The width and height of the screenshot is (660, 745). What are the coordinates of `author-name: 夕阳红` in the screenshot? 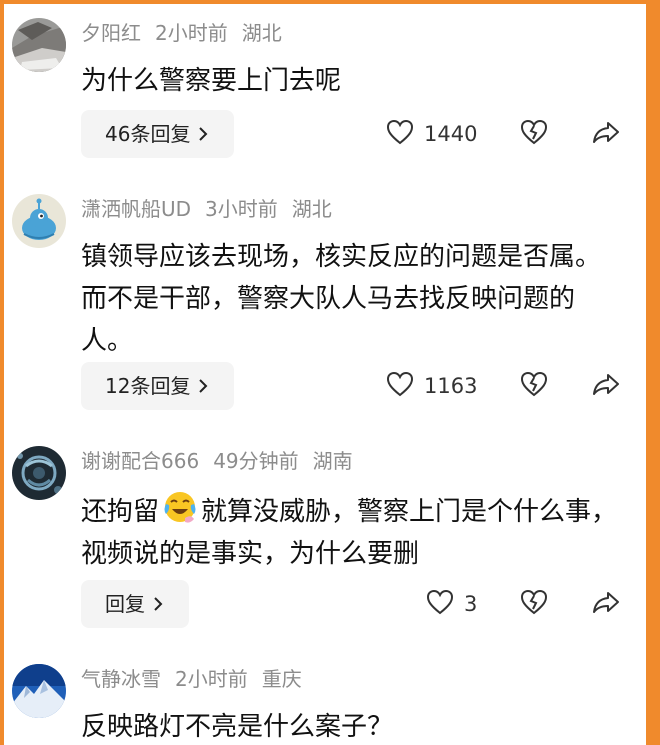 It's located at (111, 33).